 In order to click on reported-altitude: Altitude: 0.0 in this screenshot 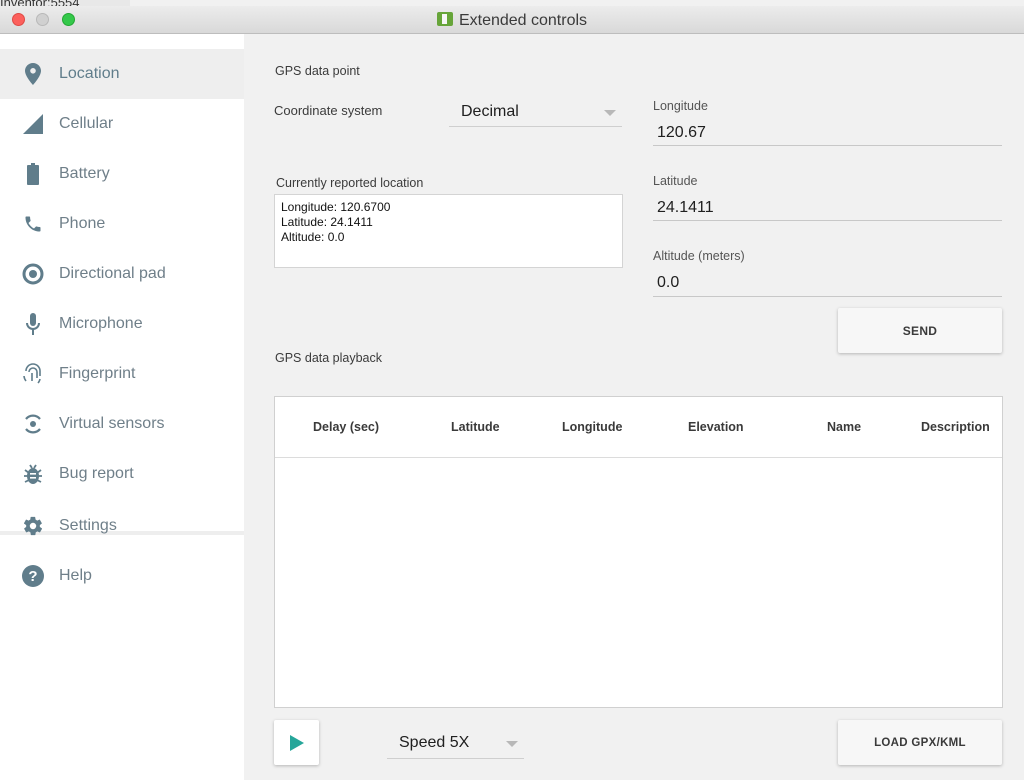, I will do `click(313, 237)`.